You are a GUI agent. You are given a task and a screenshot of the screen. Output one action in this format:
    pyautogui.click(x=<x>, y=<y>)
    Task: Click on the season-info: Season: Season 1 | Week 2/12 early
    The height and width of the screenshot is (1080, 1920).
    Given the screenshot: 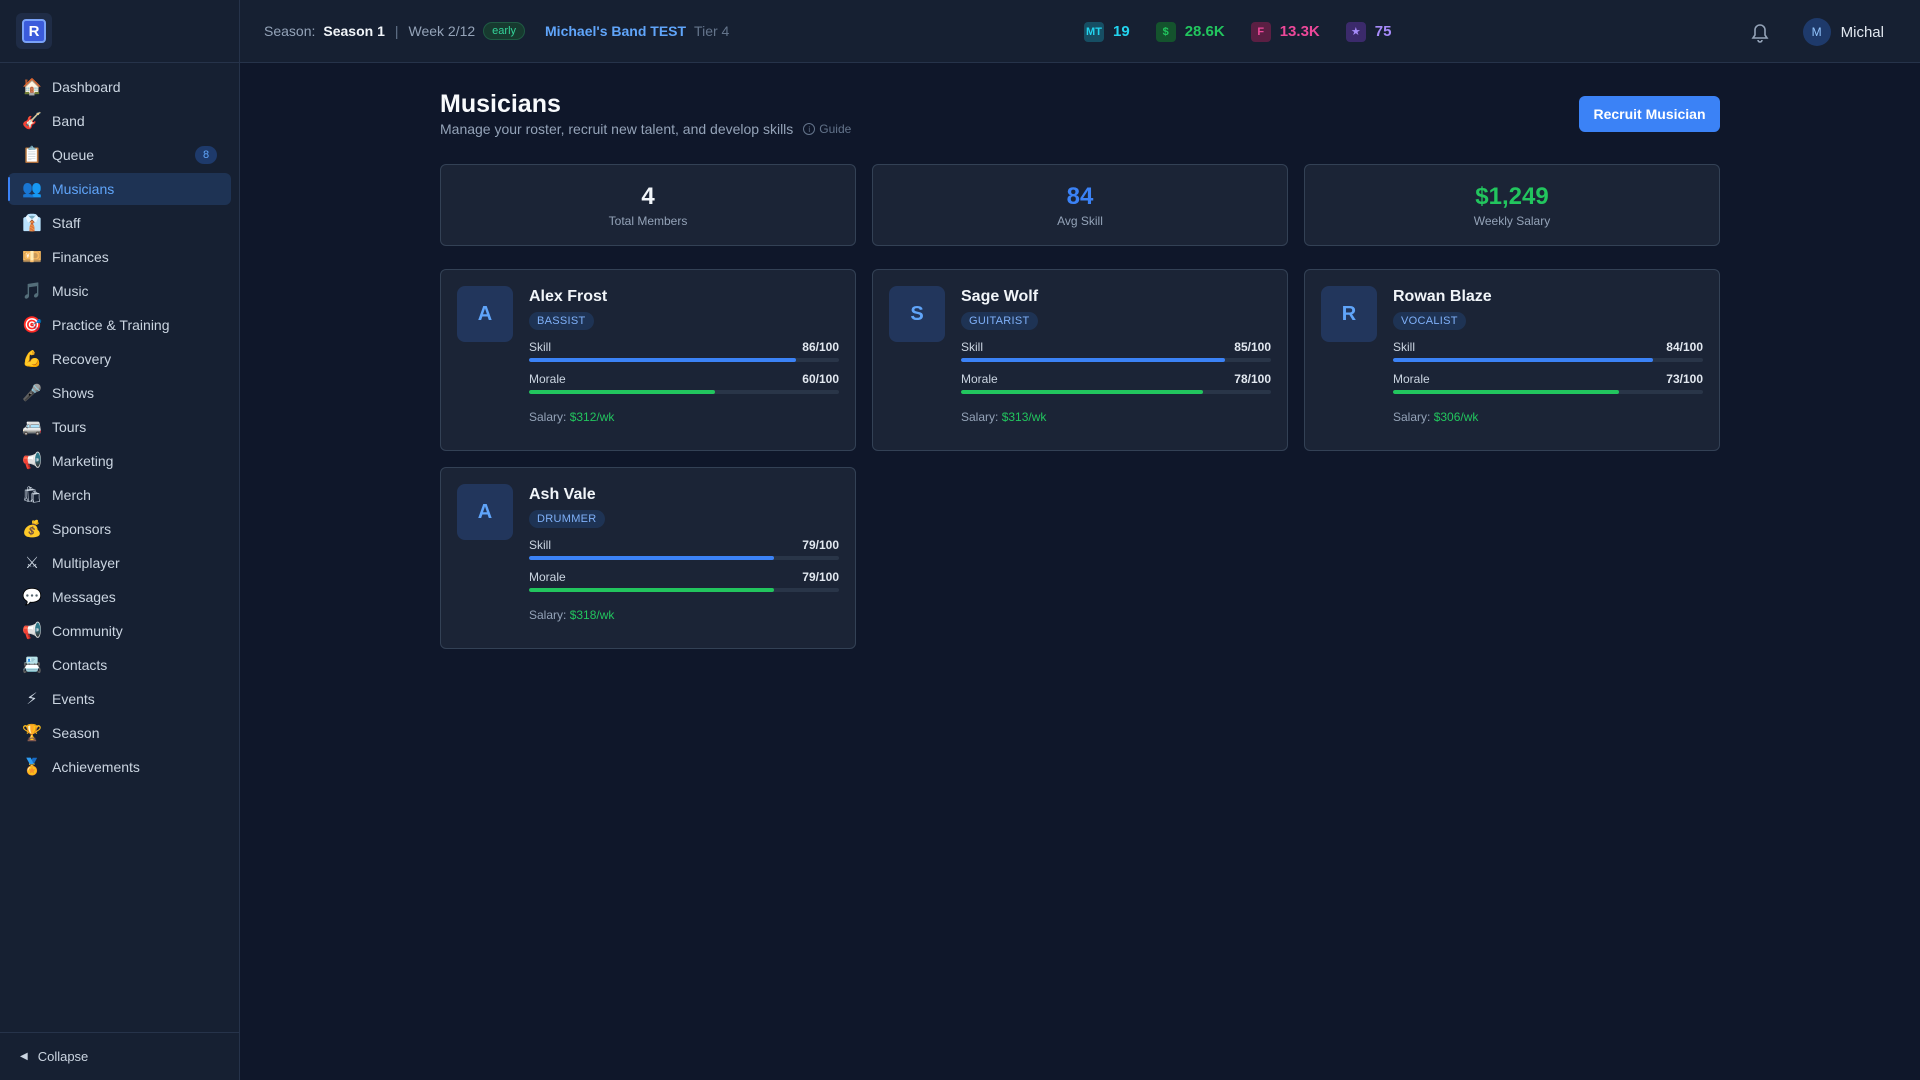 What is the action you would take?
    pyautogui.click(x=395, y=31)
    